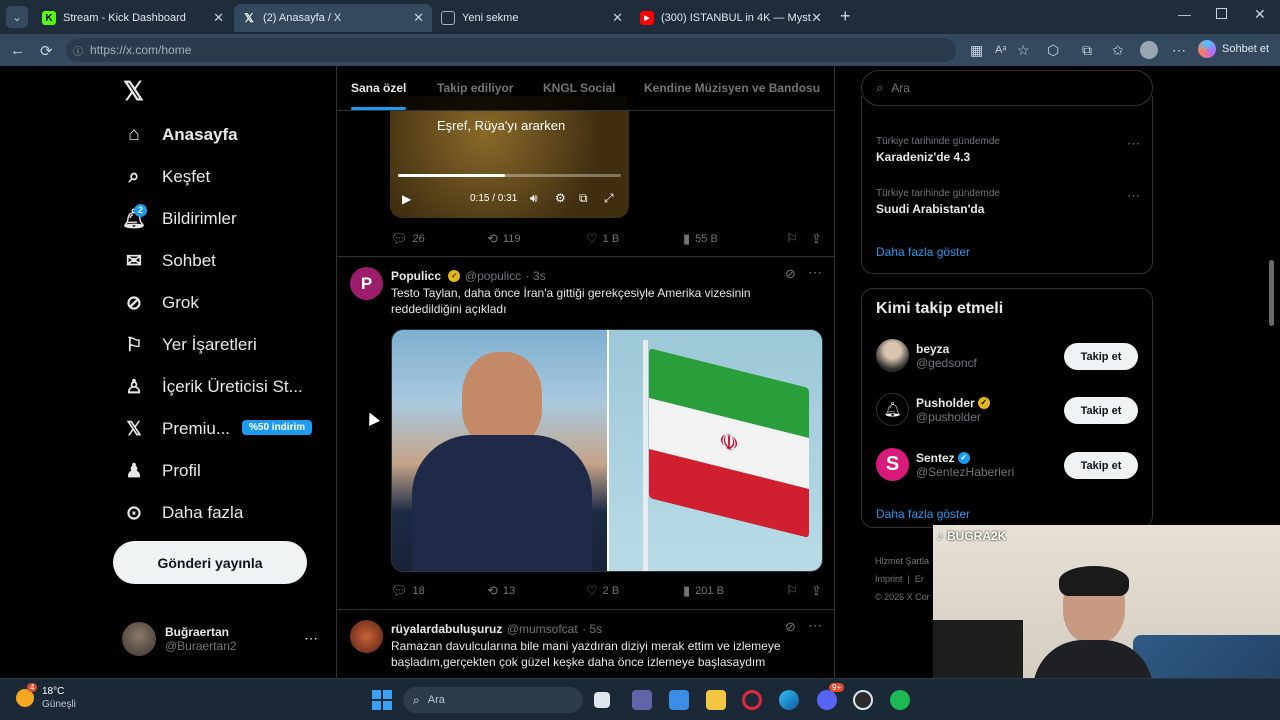  What do you see at coordinates (1118, 50) in the screenshot?
I see `favorites-icon: ✩` at bounding box center [1118, 50].